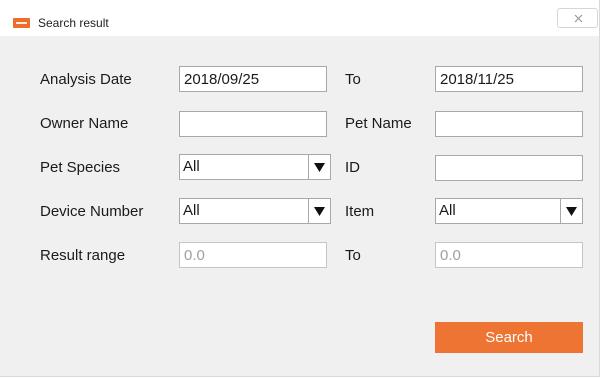 The height and width of the screenshot is (379, 604). Describe the element at coordinates (92, 211) in the screenshot. I see `device-number-label: Device Number` at that location.